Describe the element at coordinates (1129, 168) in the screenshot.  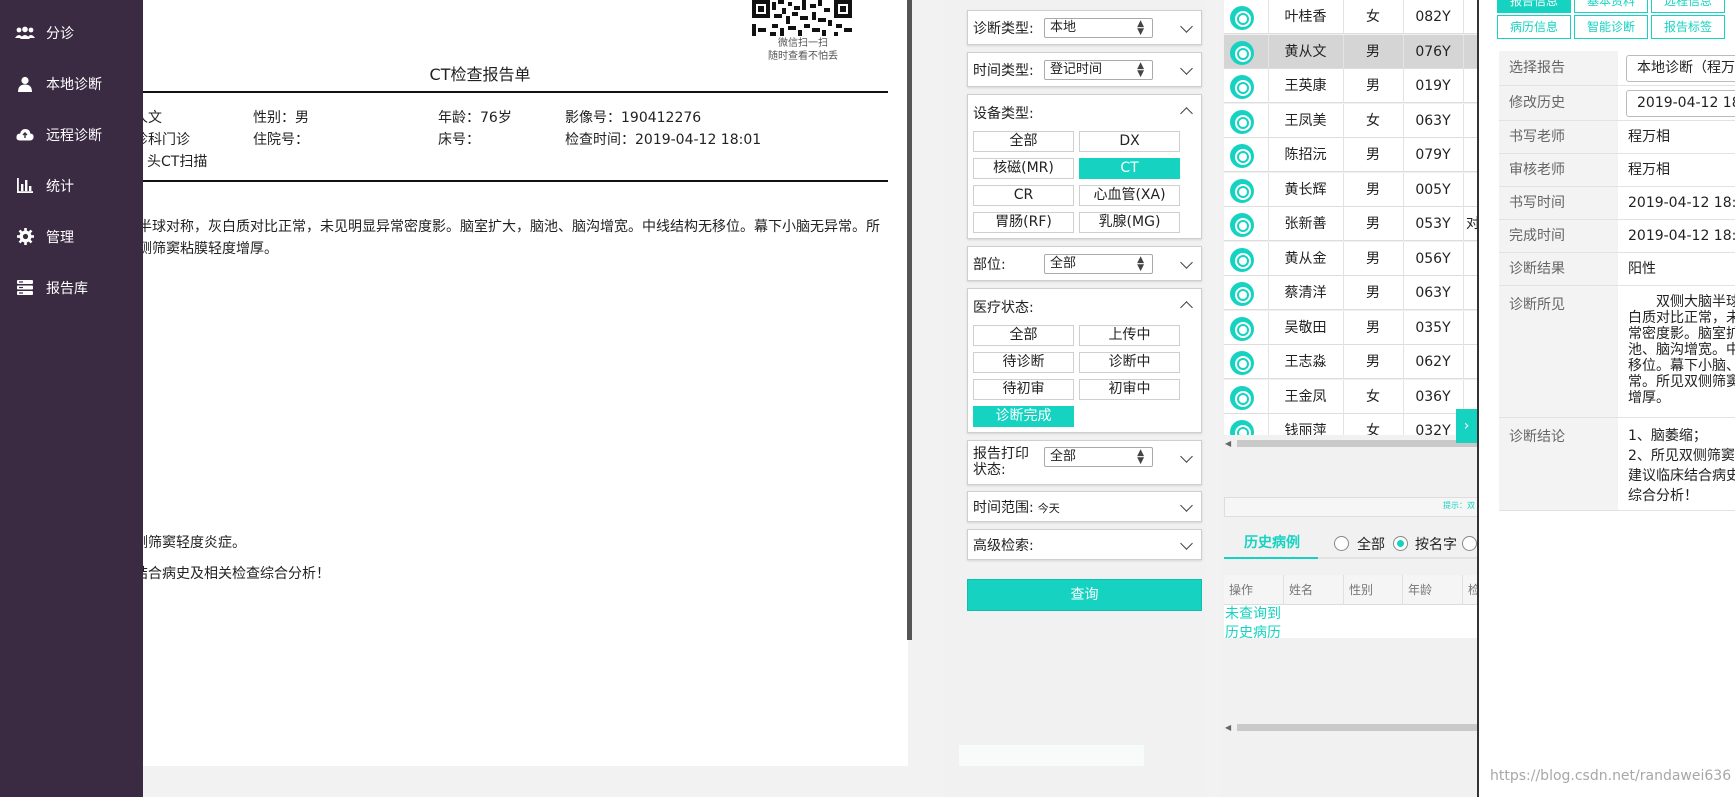
I see `device-option-ct: CT` at that location.